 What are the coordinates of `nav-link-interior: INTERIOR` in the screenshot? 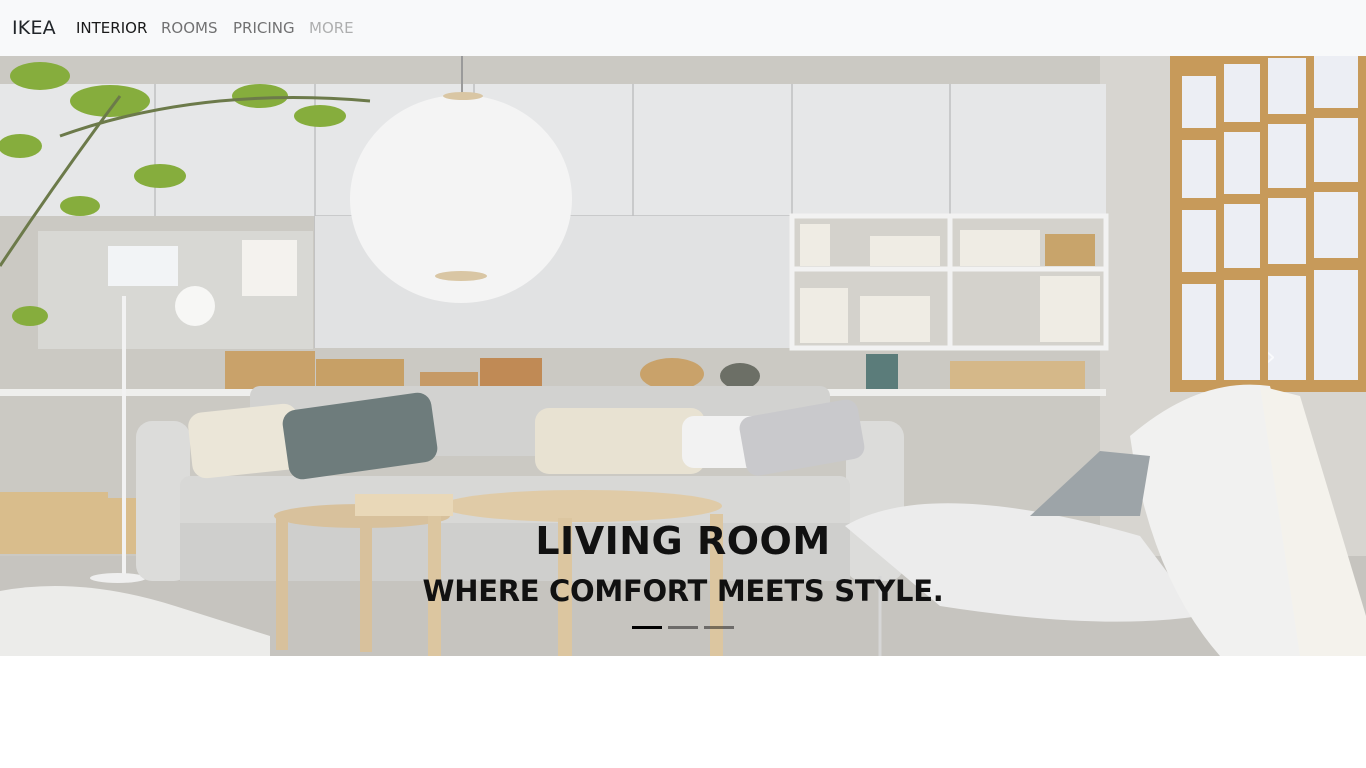 It's located at (111, 28).